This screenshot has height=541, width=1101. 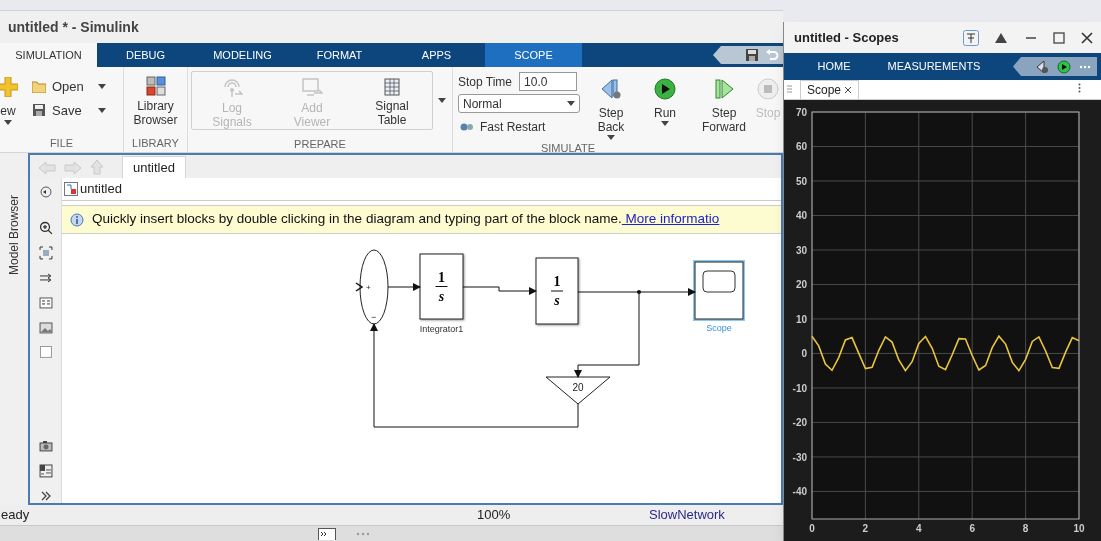 What do you see at coordinates (14, 220) in the screenshot?
I see `model-browser-tab: Model Browser` at bounding box center [14, 220].